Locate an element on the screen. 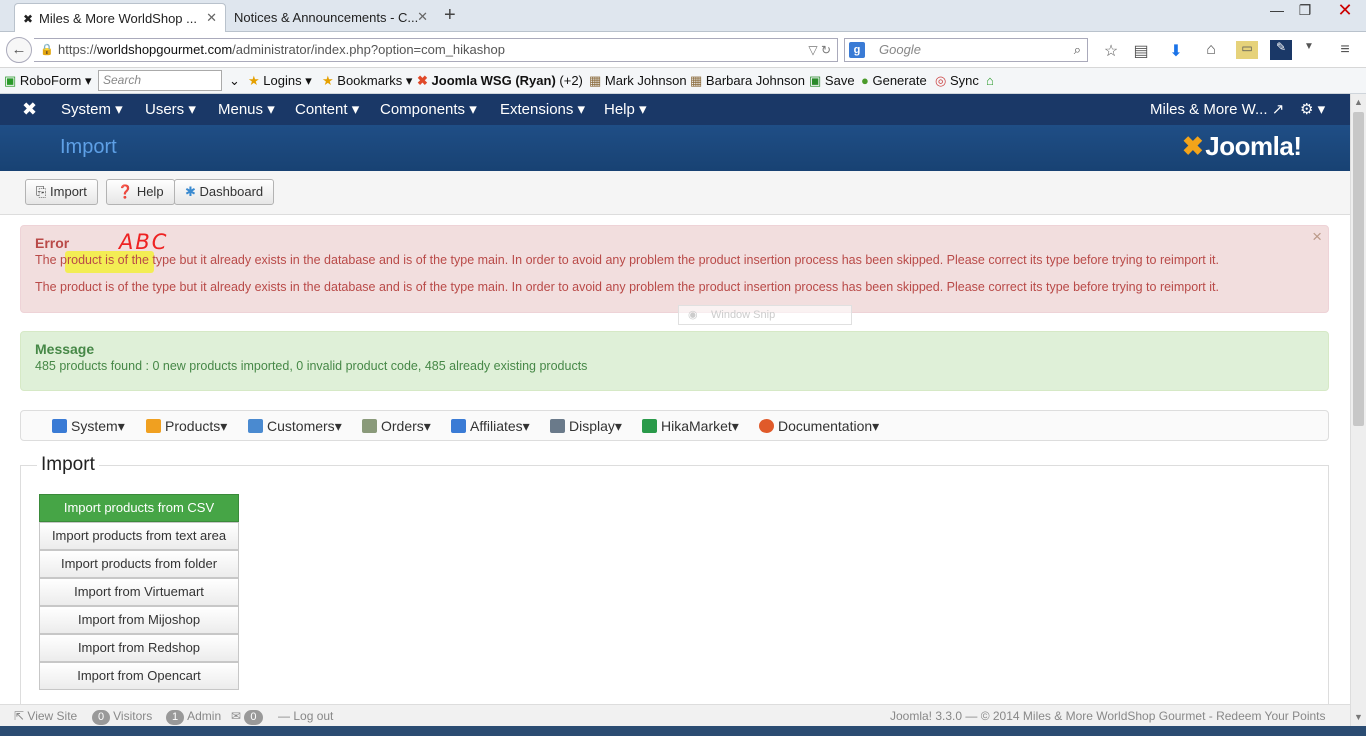 This screenshot has height=736, width=1366. help-button: ❓ Help is located at coordinates (140, 192).